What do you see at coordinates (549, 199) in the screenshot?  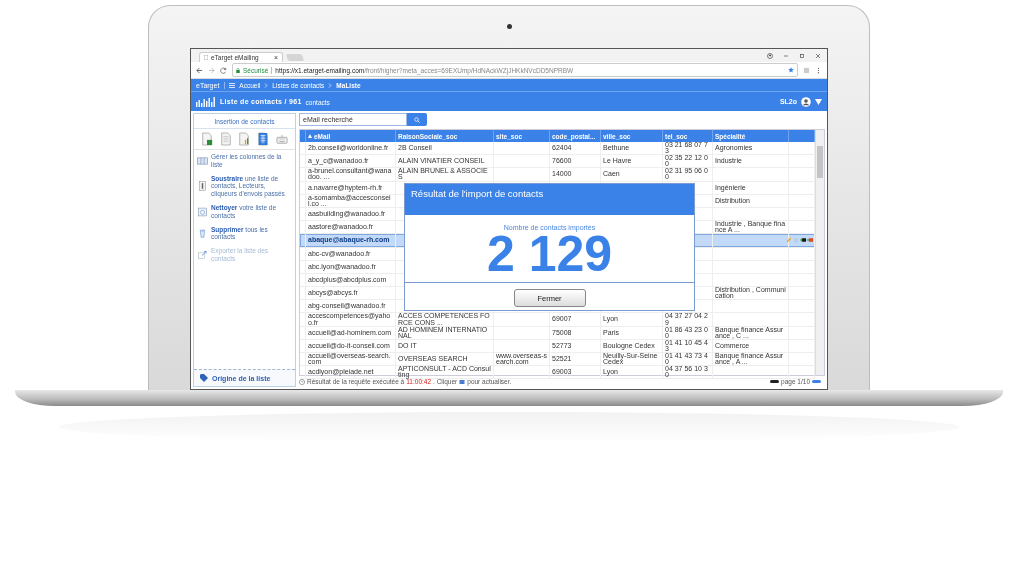 I see `dialog-title: Résultat de l'import de contacts` at bounding box center [549, 199].